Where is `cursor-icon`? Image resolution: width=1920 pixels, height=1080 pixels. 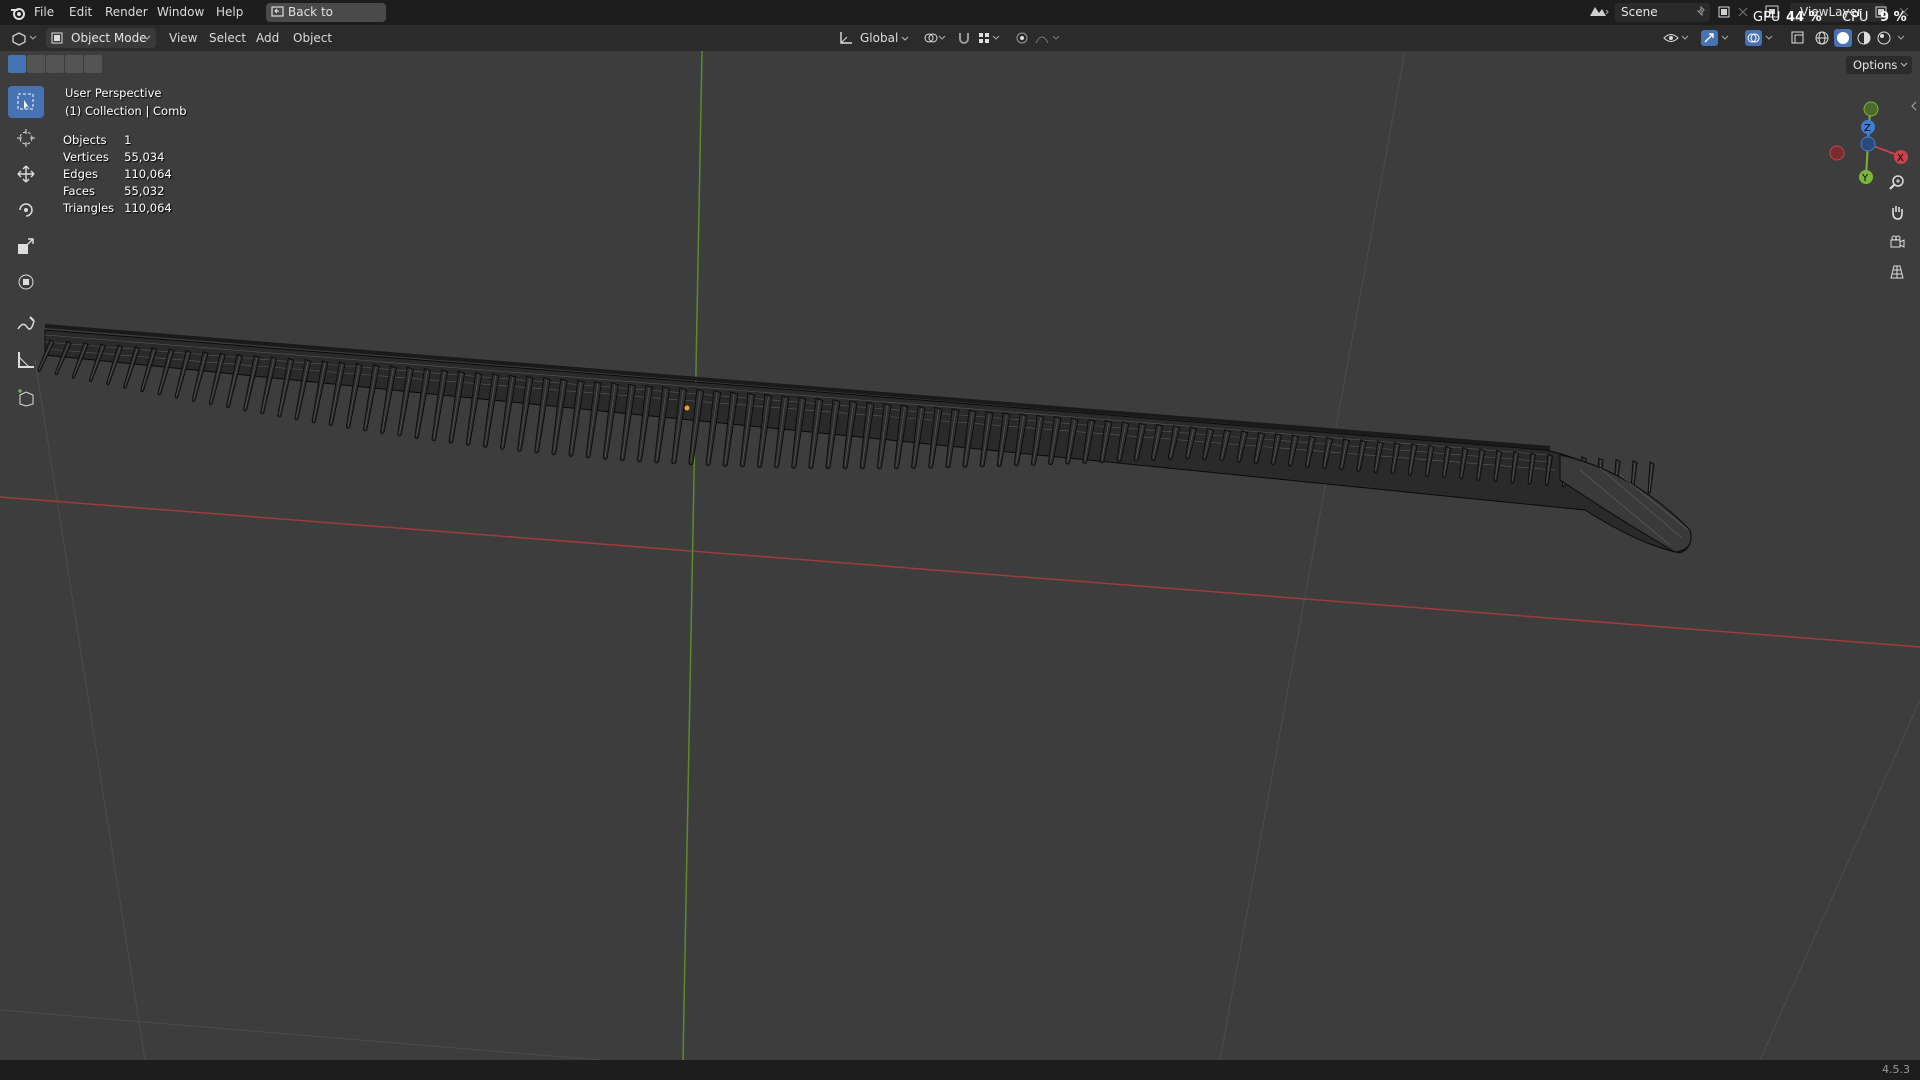
cursor-icon is located at coordinates (26, 138).